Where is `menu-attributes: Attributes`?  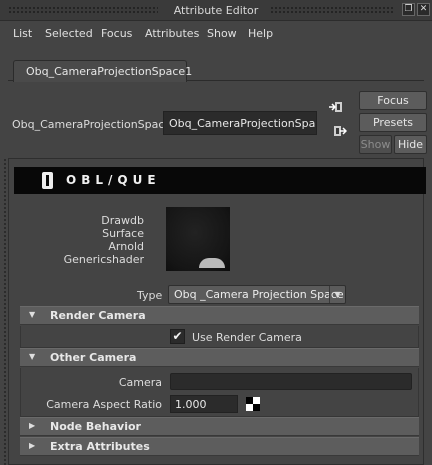
menu-attributes: Attributes is located at coordinates (172, 33).